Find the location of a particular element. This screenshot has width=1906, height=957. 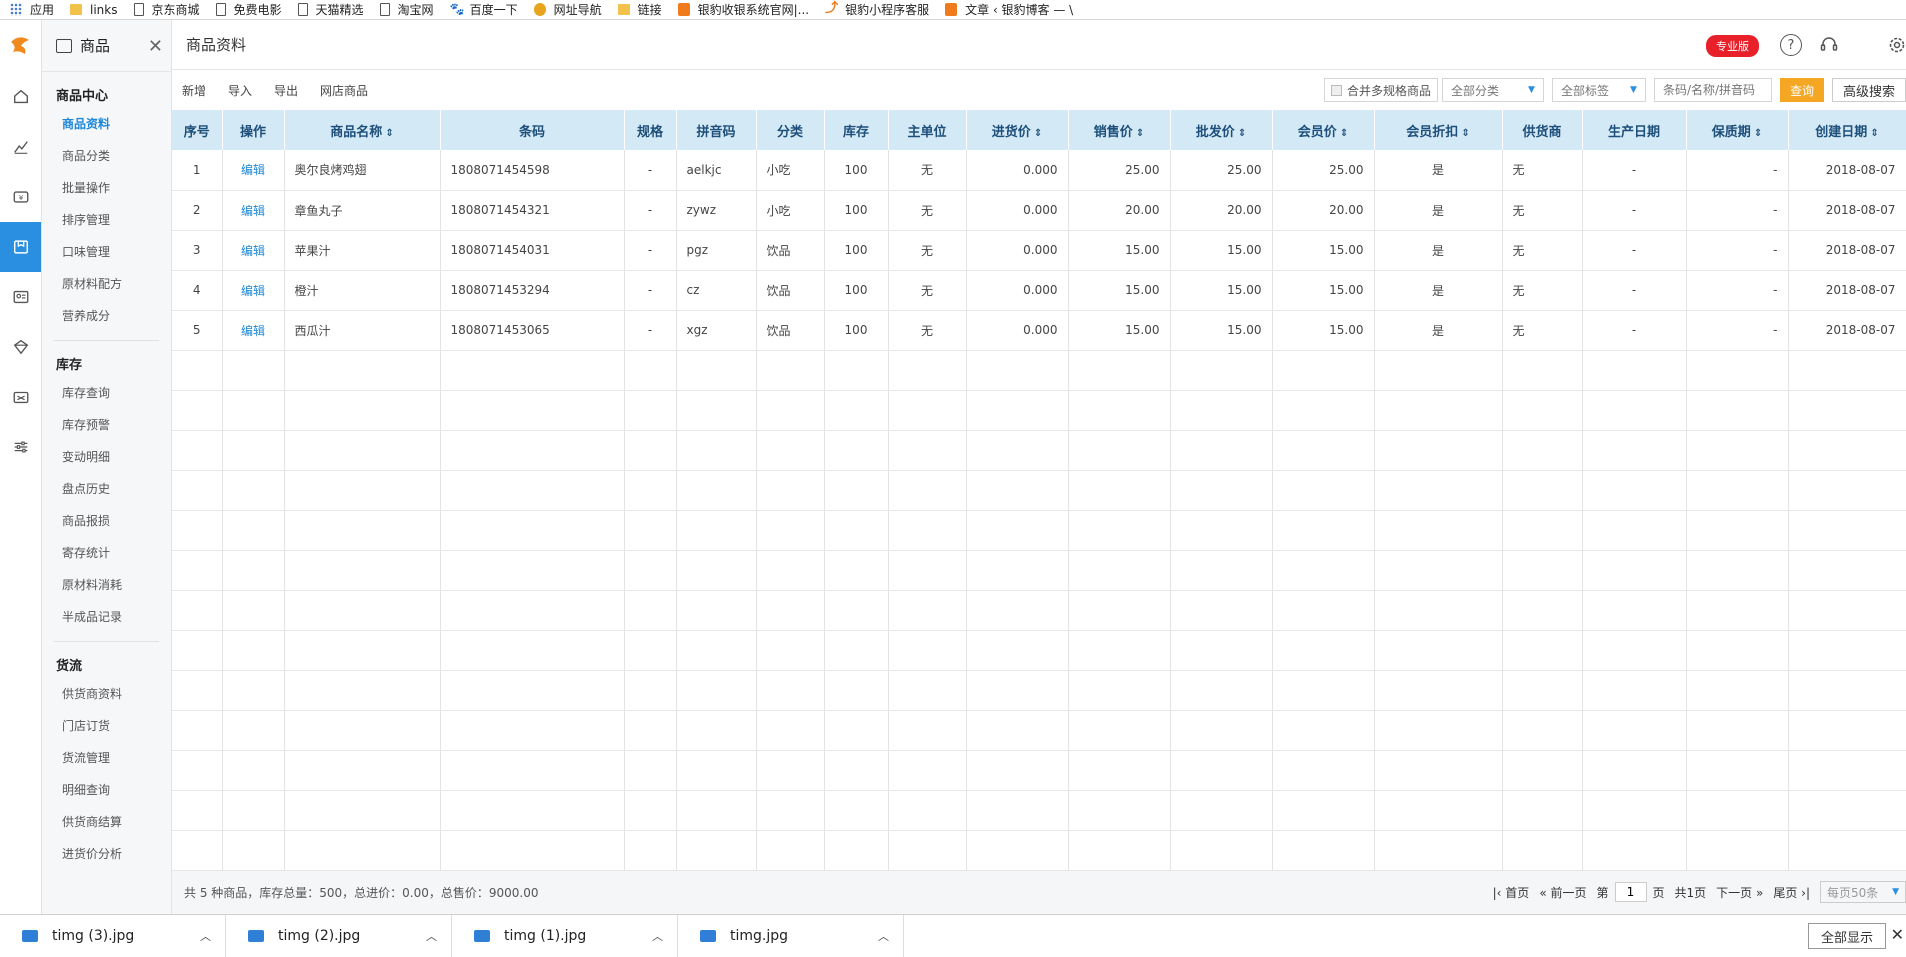

headset-icon is located at coordinates (1829, 45).